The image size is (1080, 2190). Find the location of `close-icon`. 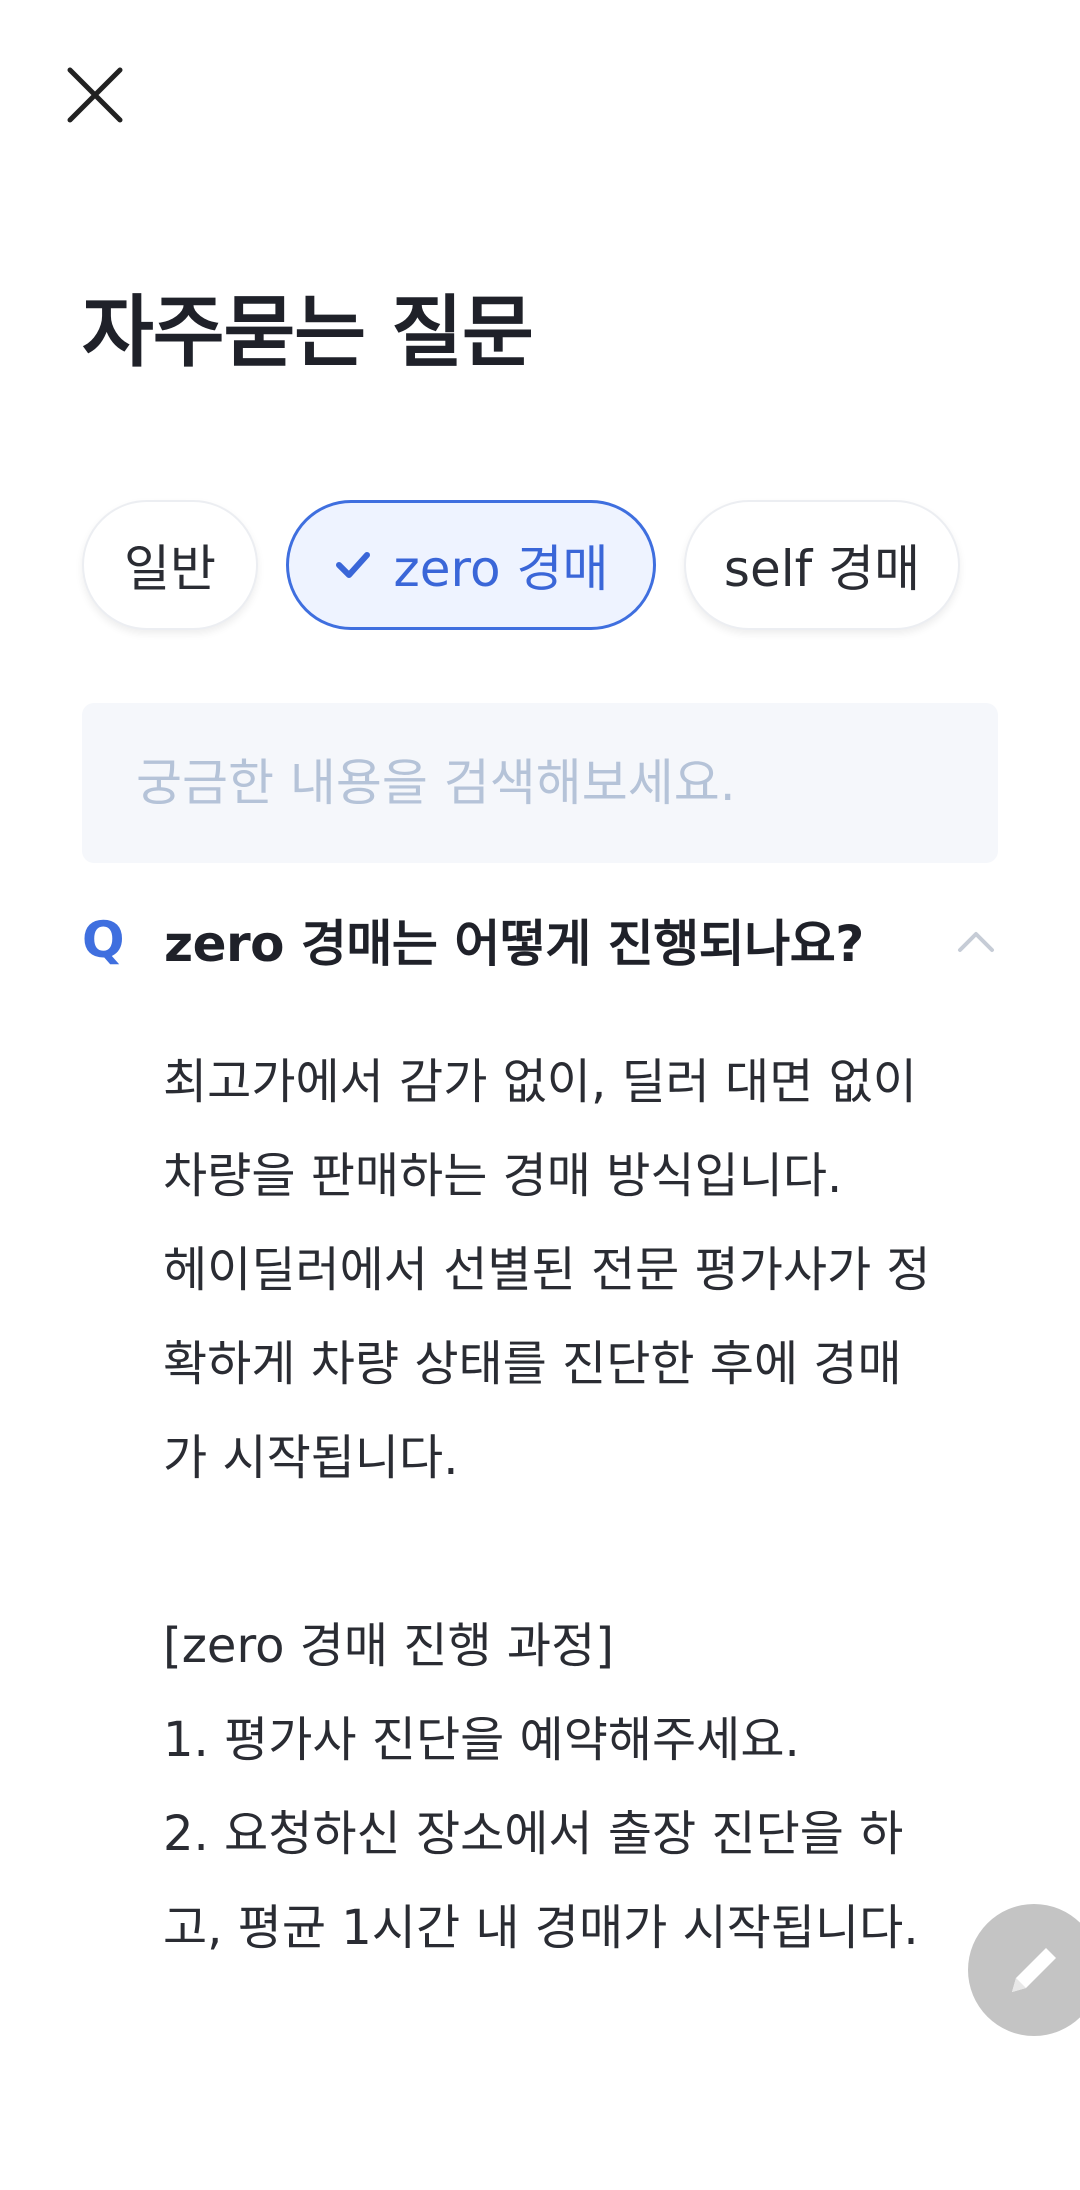

close-icon is located at coordinates (95, 95).